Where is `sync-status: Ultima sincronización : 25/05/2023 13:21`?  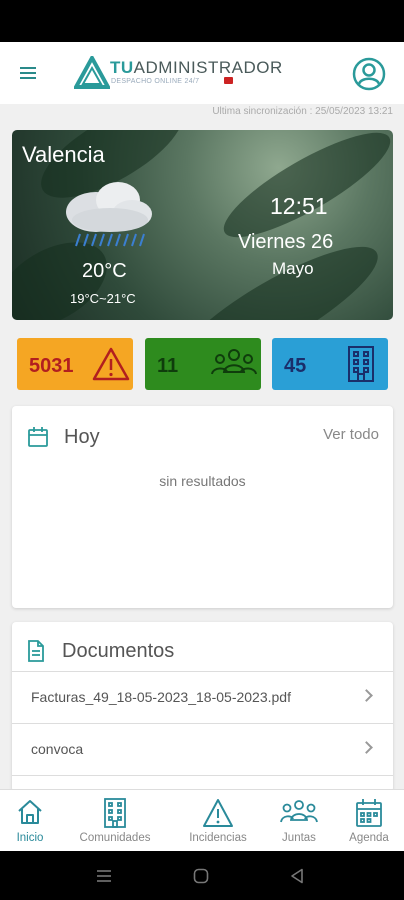
sync-status: Ultima sincronización : 25/05/2023 13:21 is located at coordinates (302, 111).